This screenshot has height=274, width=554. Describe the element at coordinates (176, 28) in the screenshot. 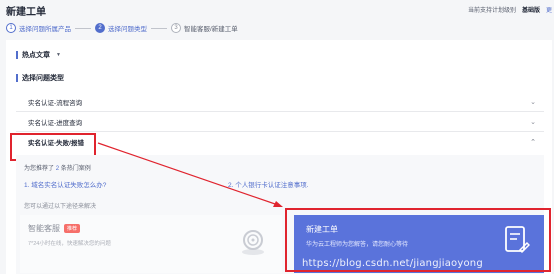

I see `step-number: 3` at that location.